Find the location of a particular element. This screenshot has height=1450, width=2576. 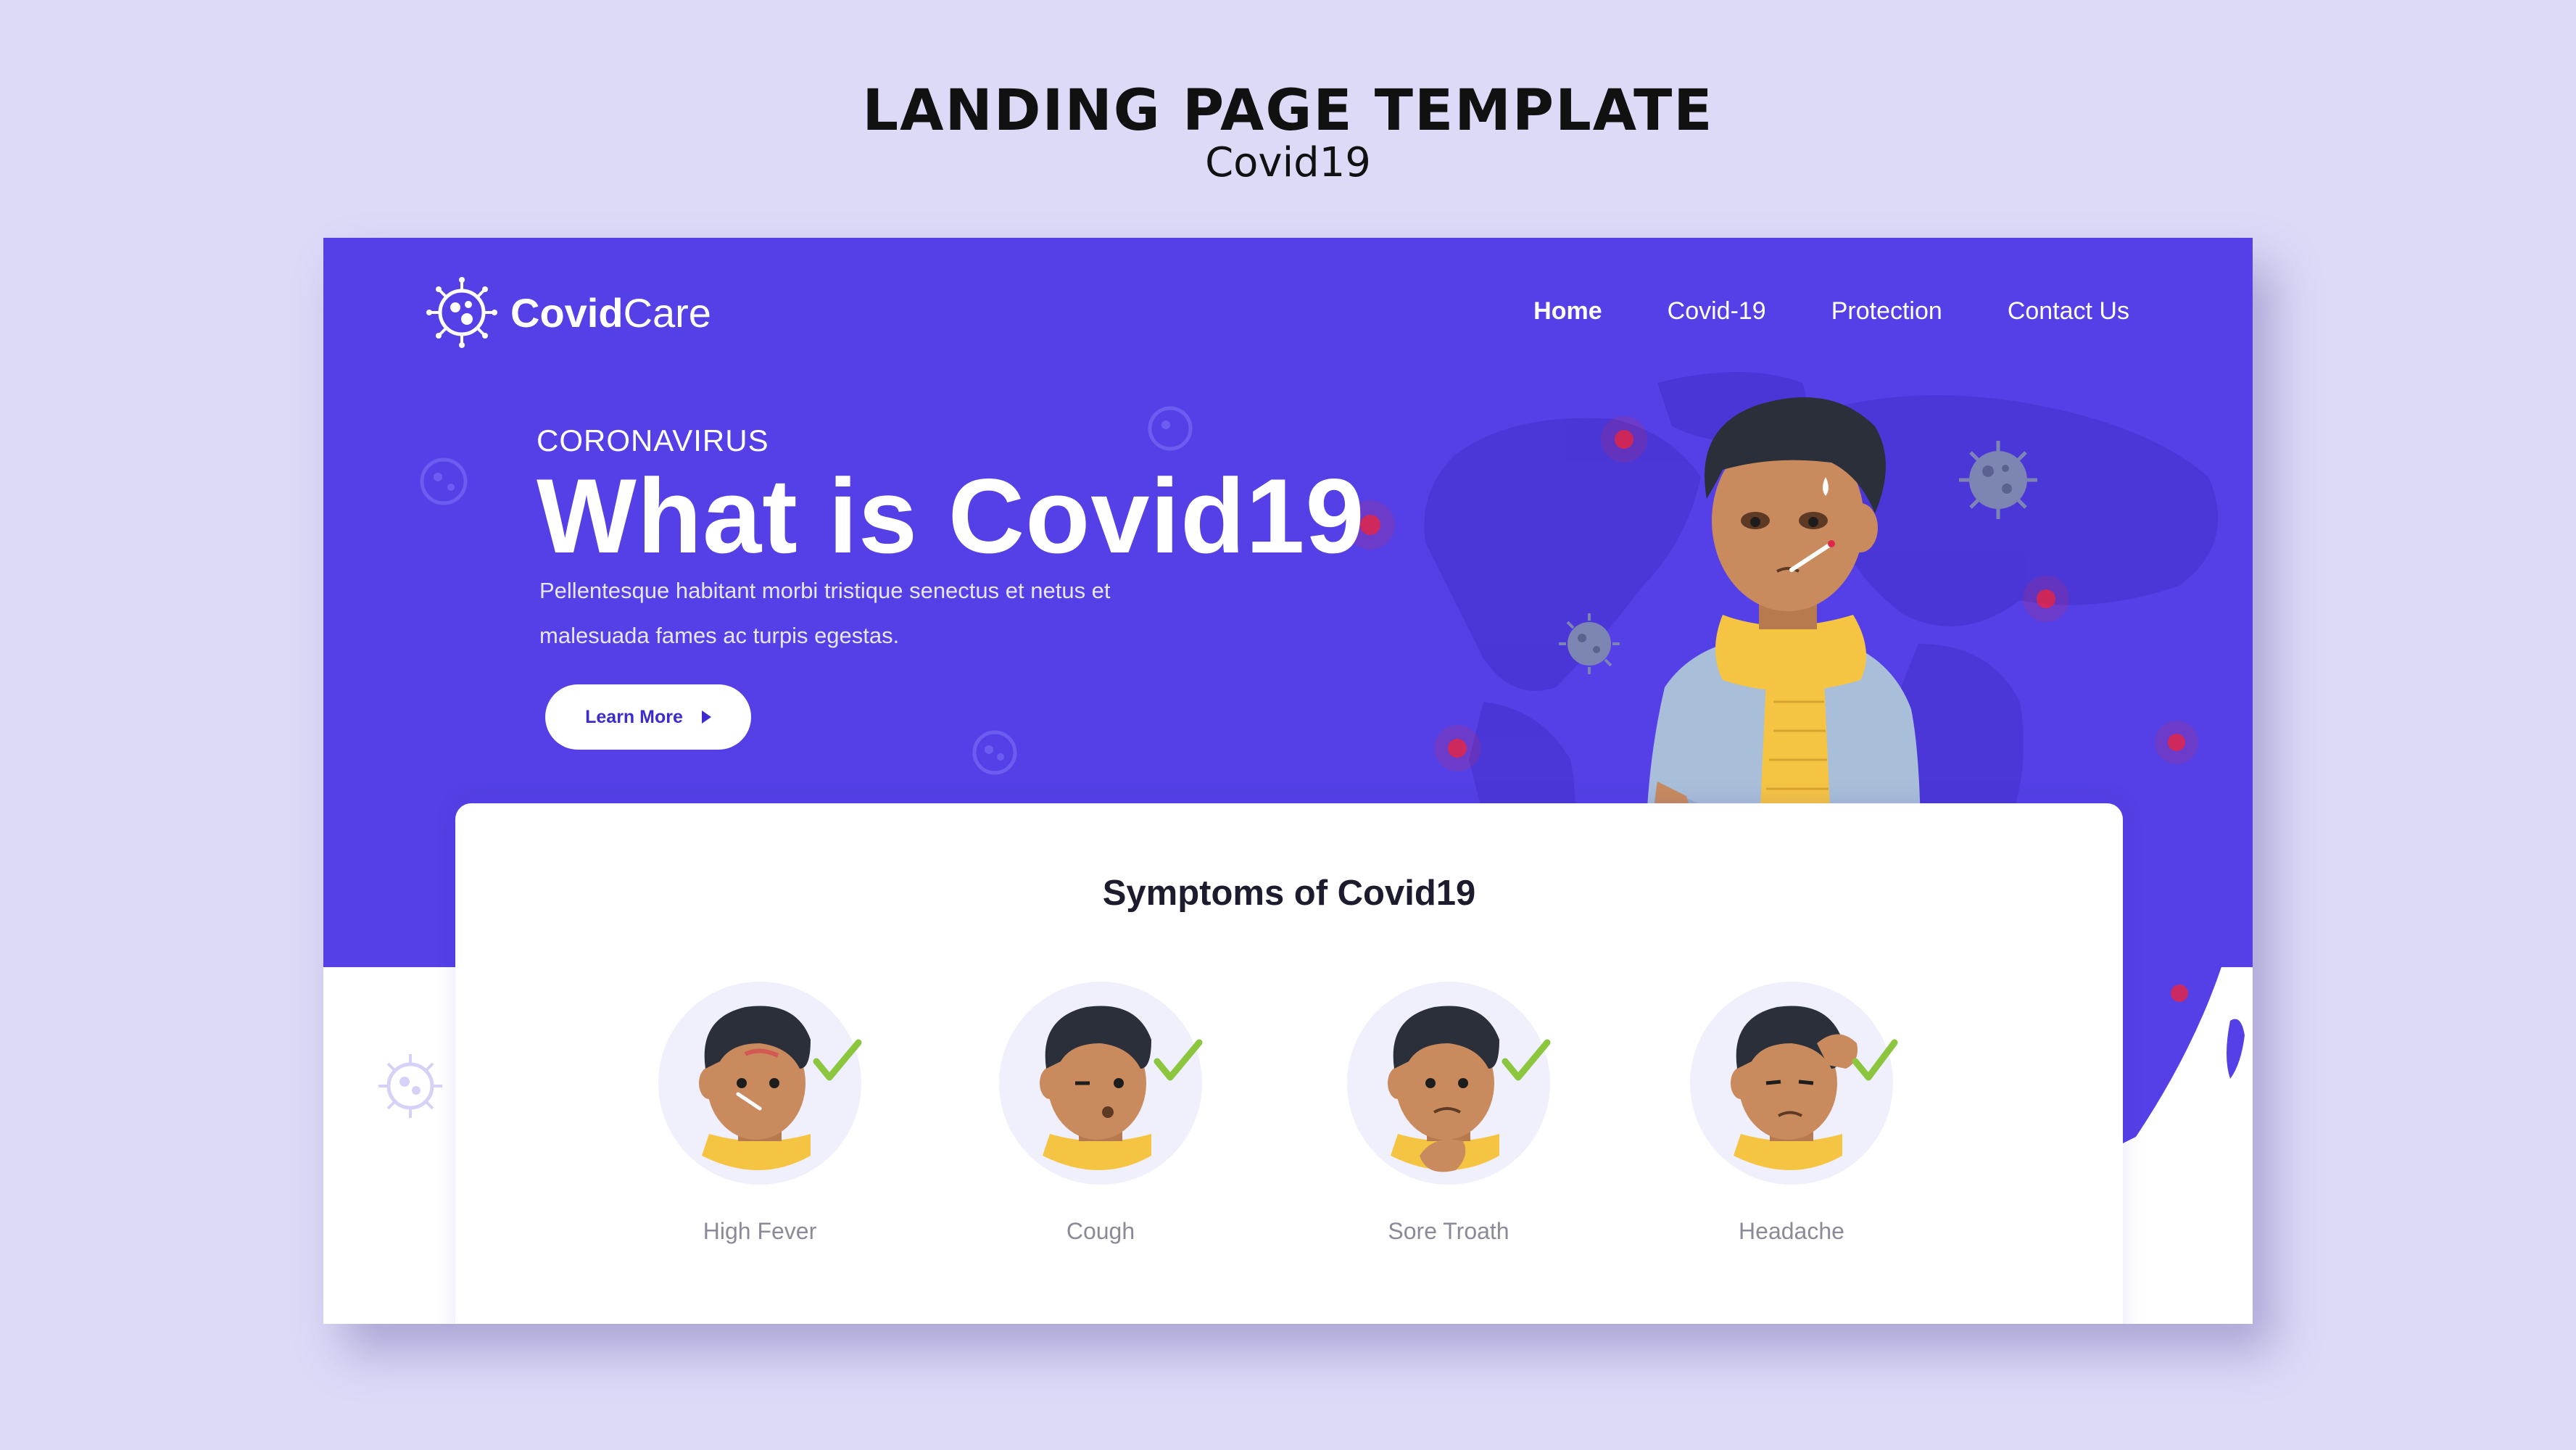

sore-throat-face-icon is located at coordinates (1449, 1083).